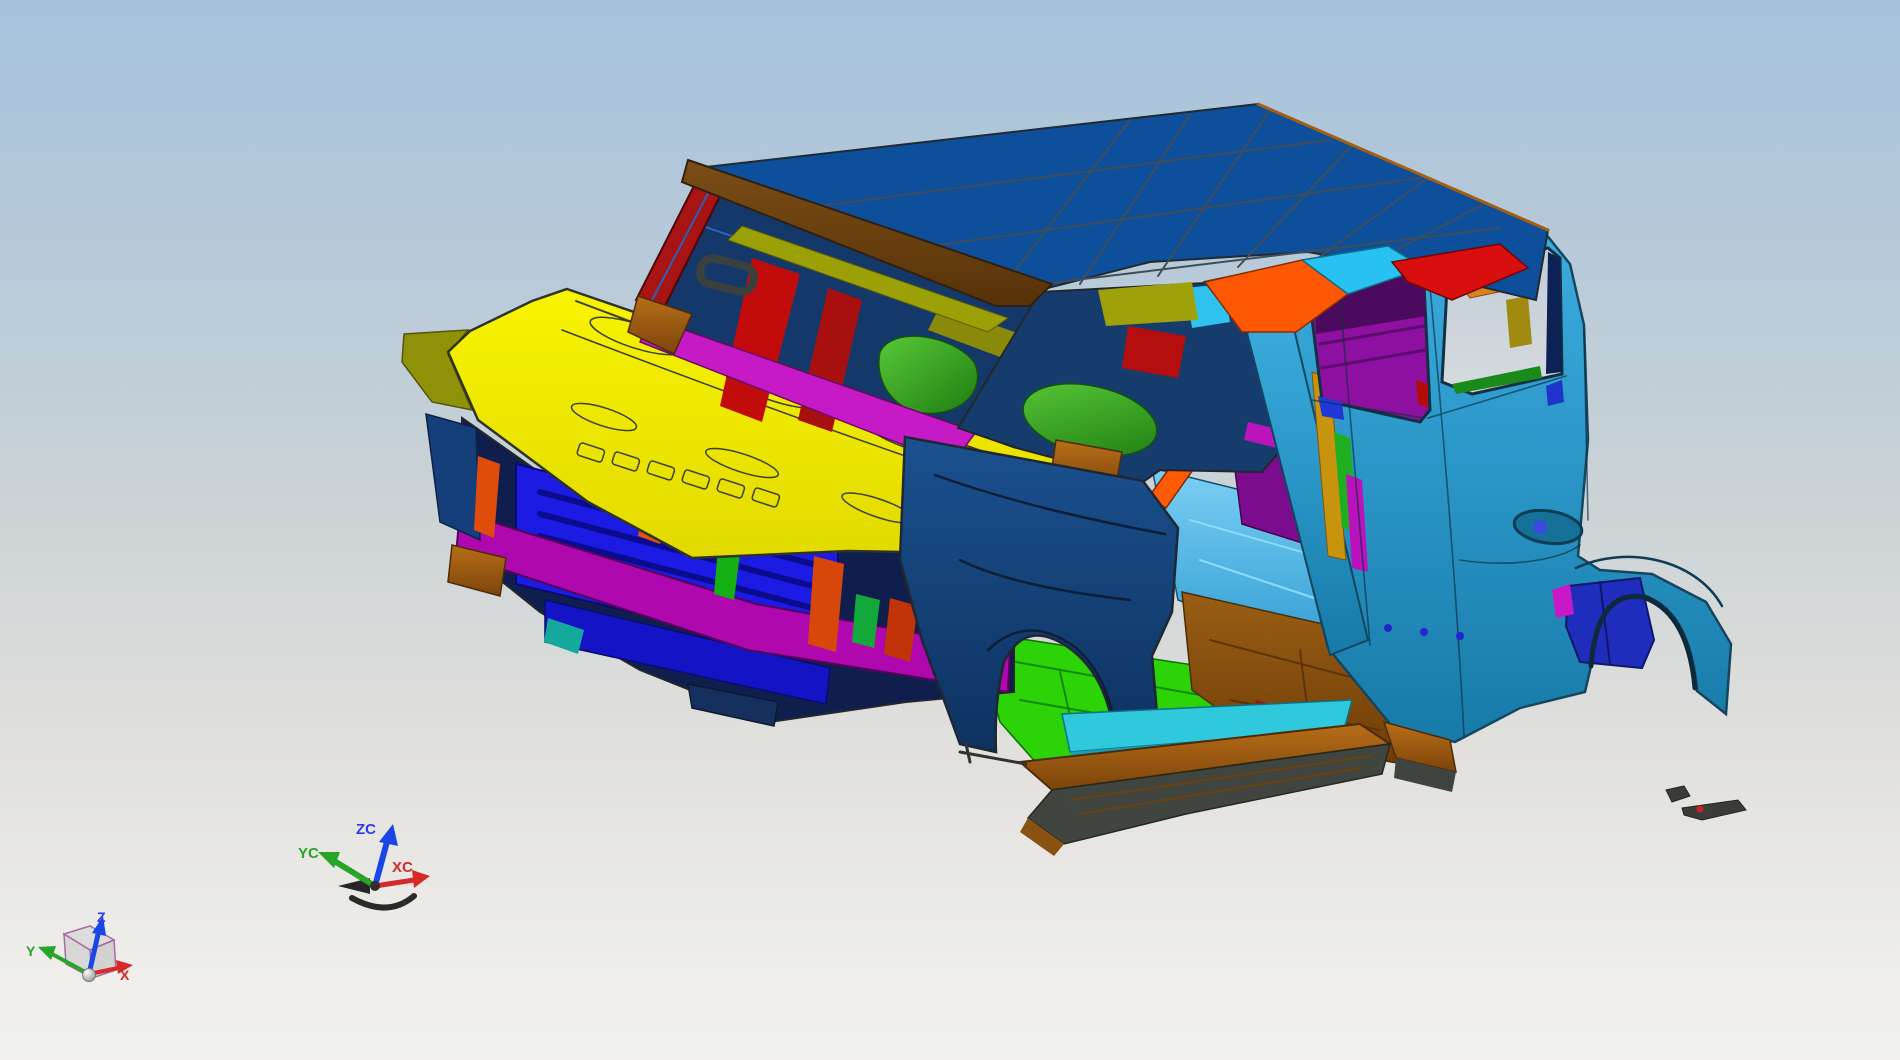 The height and width of the screenshot is (1060, 1900). What do you see at coordinates (1714, 810) in the screenshot?
I see `debris-part-large` at bounding box center [1714, 810].